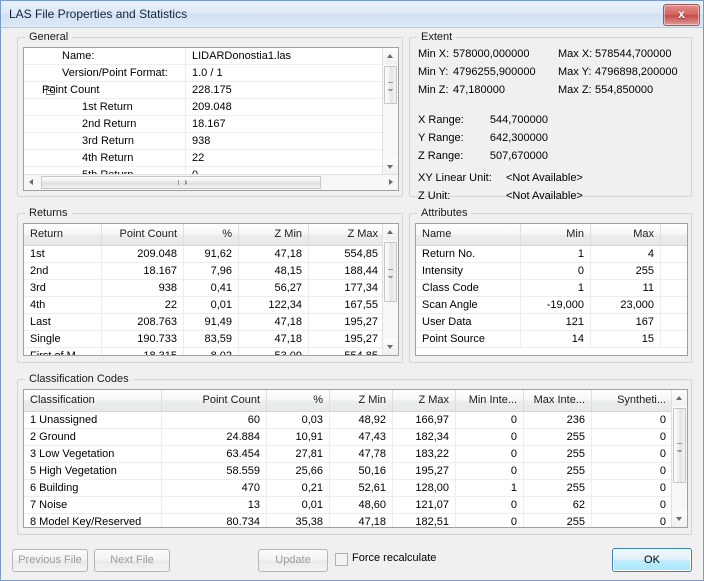  Describe the element at coordinates (347, 505) in the screenshot. I see `table-row: 7 Noise 13 0,01 48,60 121,07 0 62 0` at that location.